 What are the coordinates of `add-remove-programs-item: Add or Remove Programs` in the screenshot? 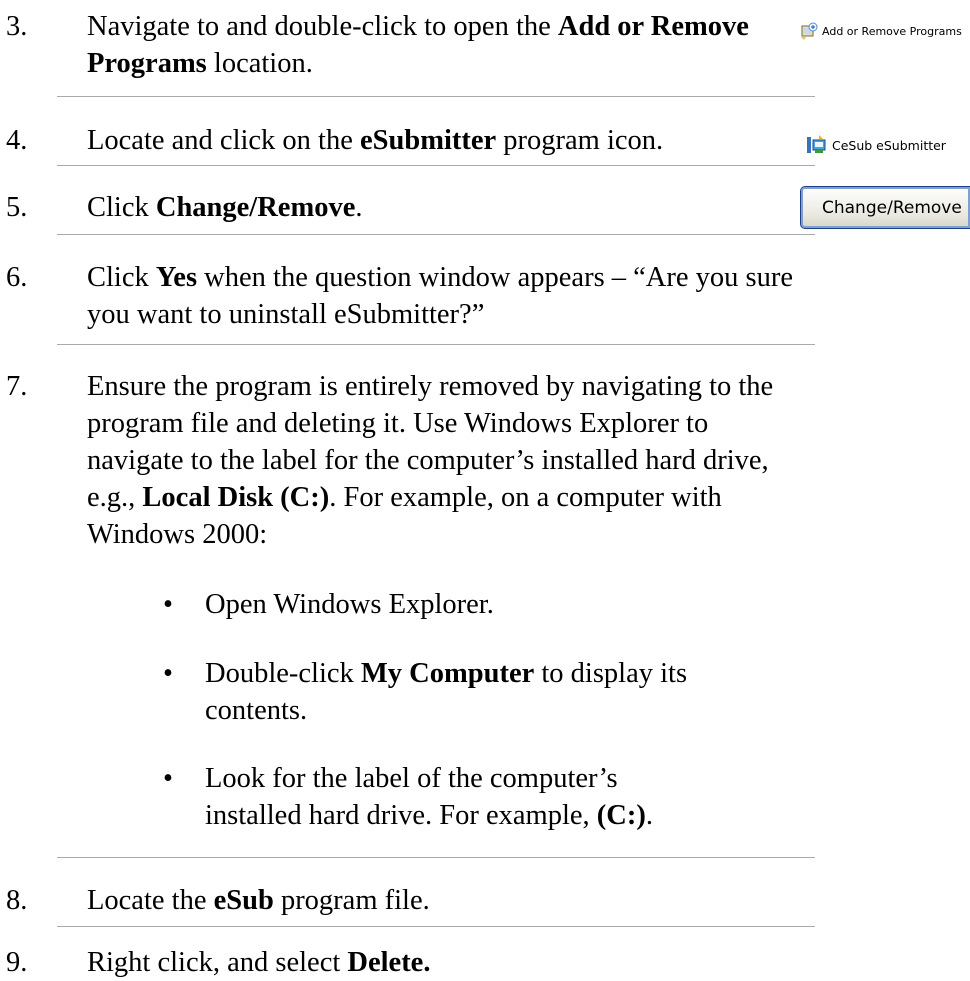 It's located at (881, 31).